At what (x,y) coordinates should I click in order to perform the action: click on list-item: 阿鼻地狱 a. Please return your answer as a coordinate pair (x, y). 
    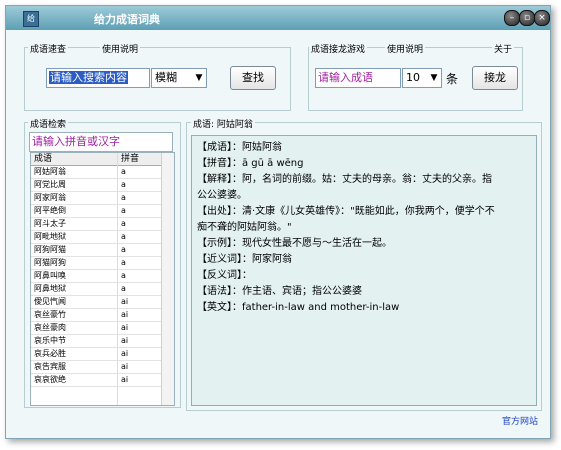
    Looking at the image, I should click on (96, 289).